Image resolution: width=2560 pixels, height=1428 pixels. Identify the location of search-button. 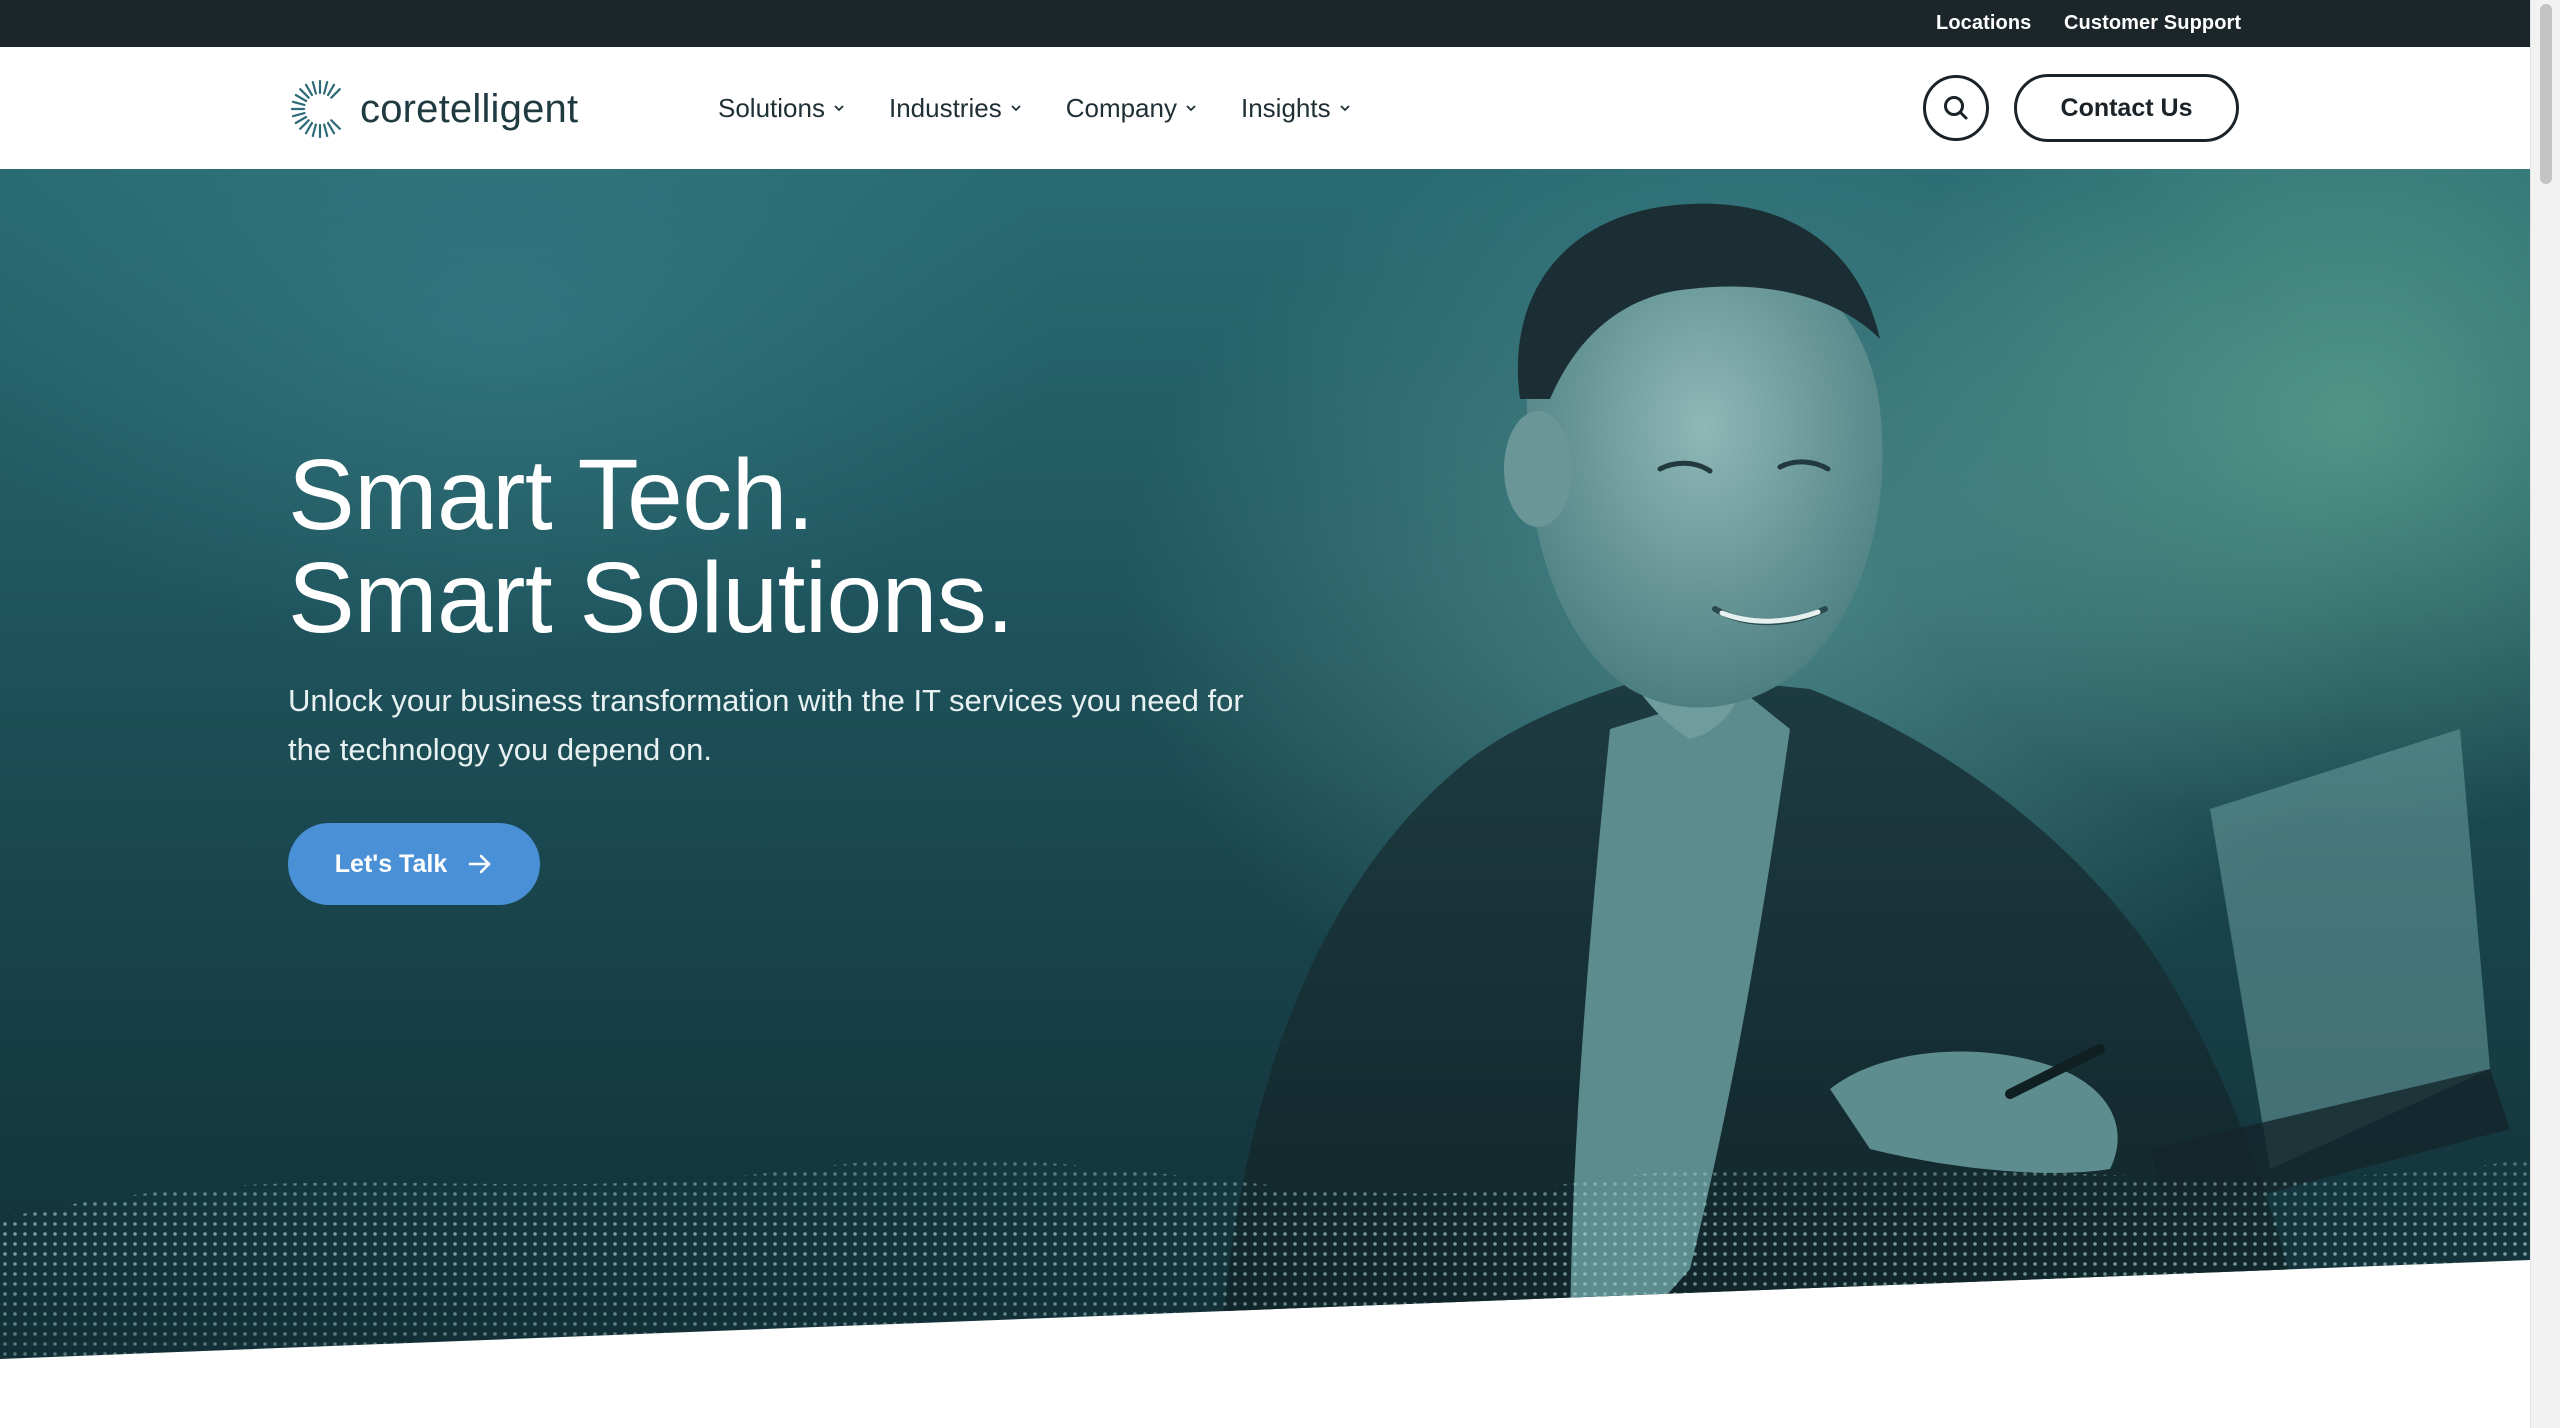
(1956, 108).